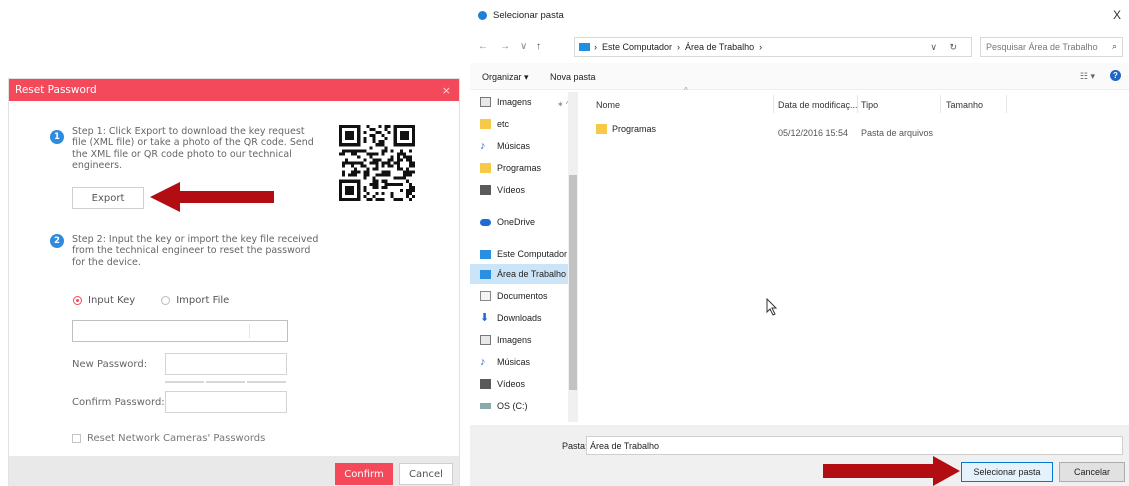 Image resolution: width=1129 pixels, height=486 pixels. I want to click on nav-item: Documentos, so click(519, 296).